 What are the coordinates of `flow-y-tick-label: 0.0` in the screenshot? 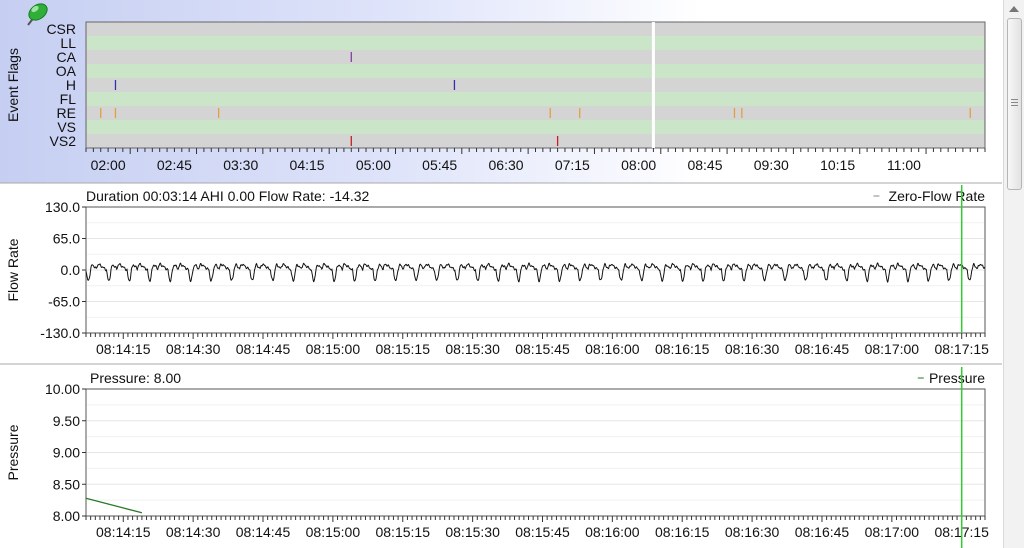 It's located at (71, 270).